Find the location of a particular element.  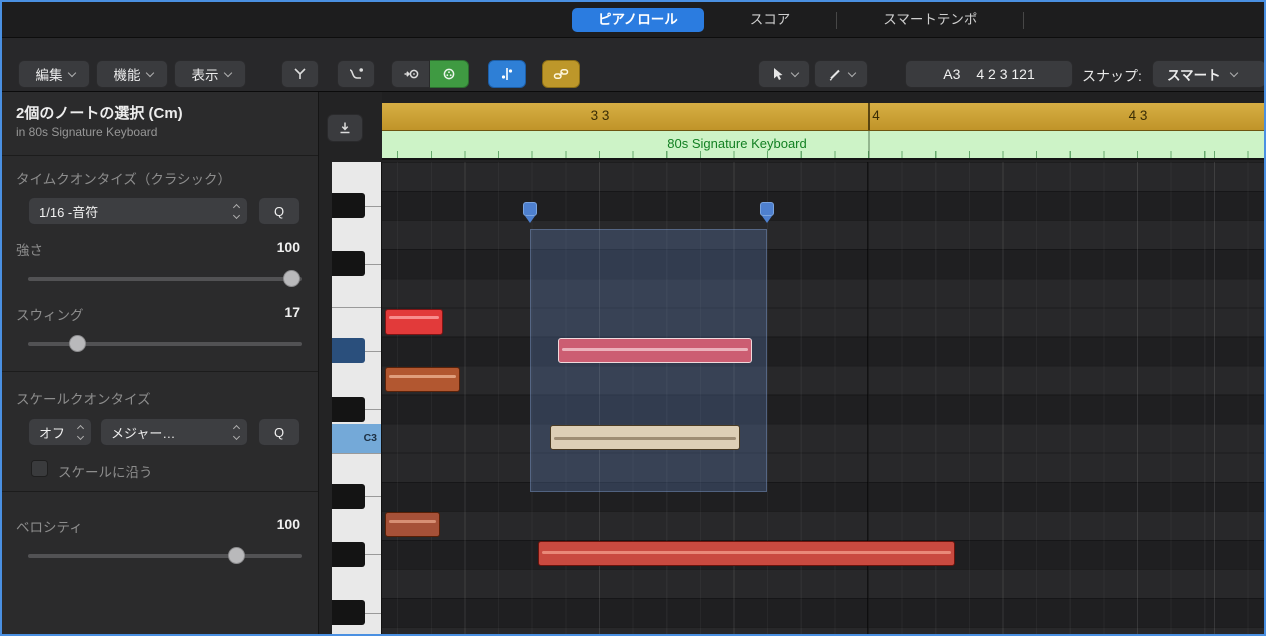

functions-menu-button: 機能 is located at coordinates (132, 74).